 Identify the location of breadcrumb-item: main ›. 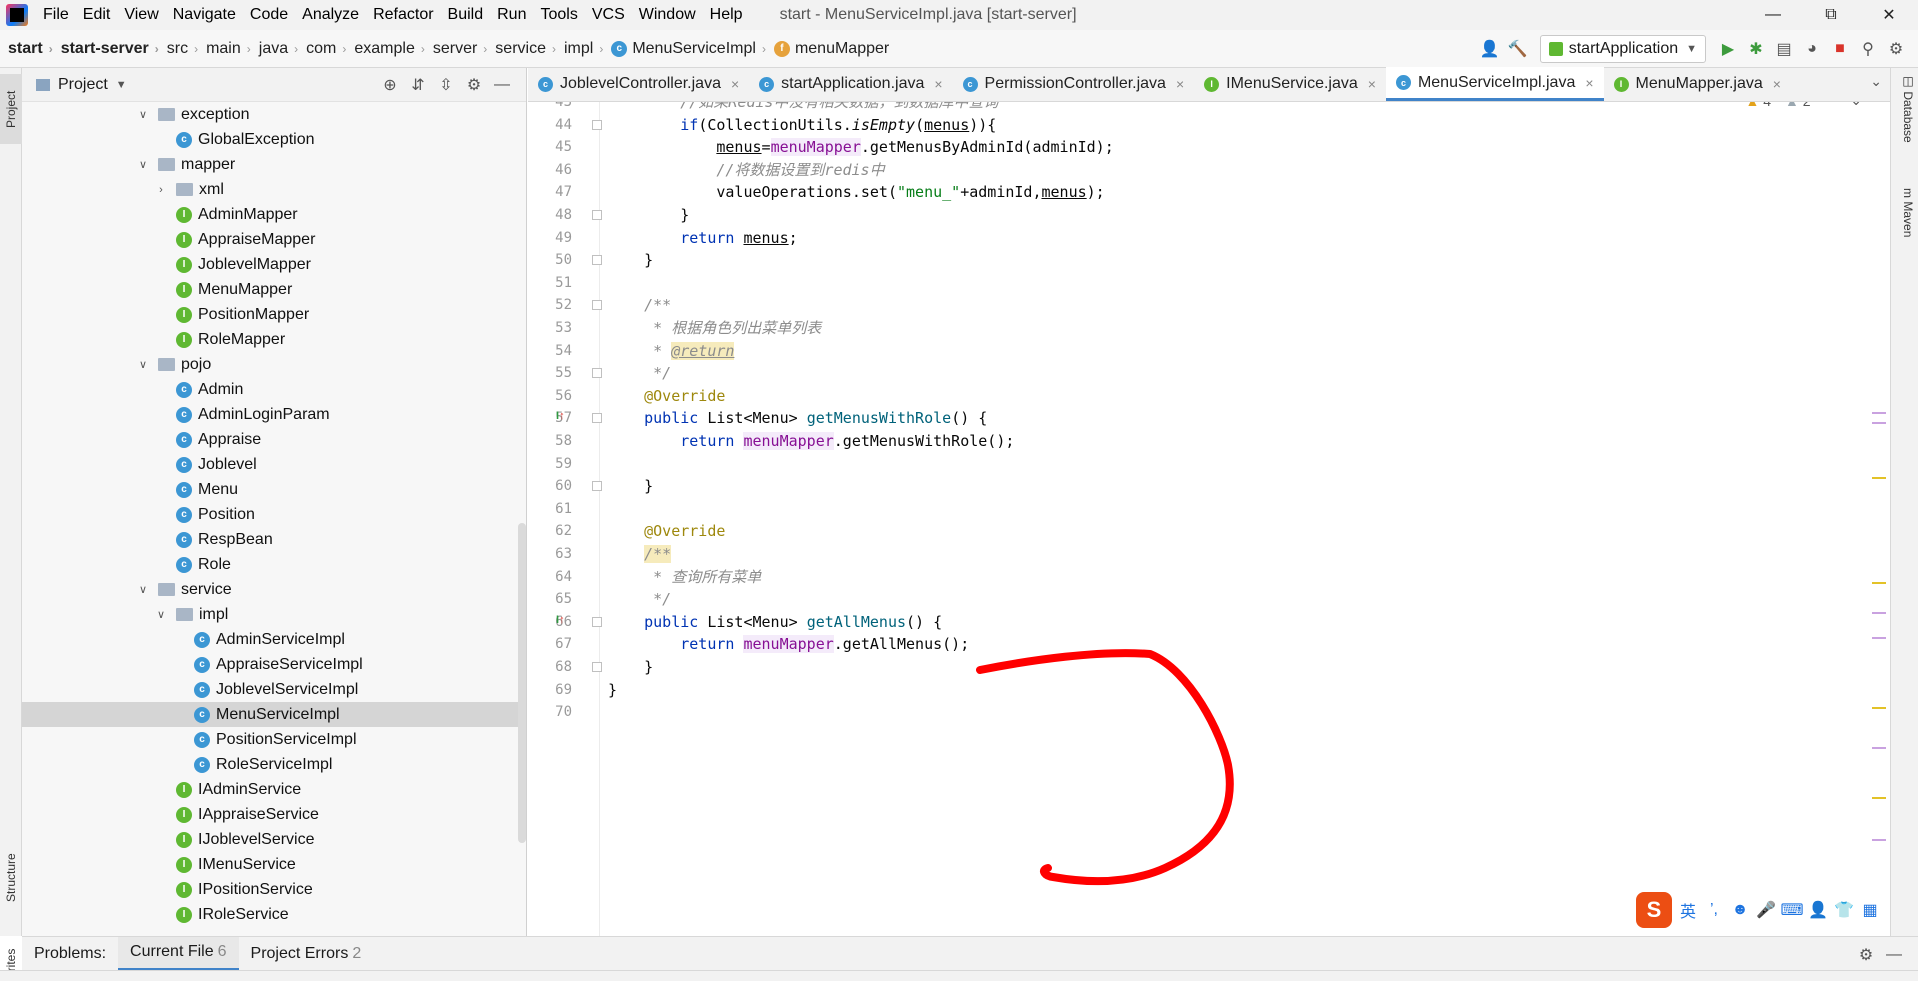
(224, 49).